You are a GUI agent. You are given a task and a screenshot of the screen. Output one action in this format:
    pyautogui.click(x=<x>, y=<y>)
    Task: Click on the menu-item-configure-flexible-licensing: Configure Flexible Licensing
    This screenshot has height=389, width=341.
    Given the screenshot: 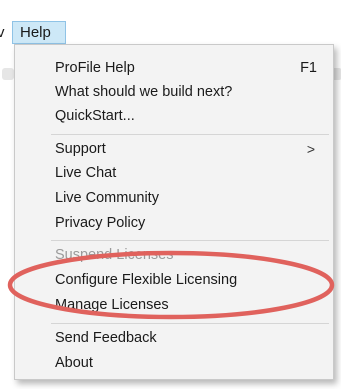 What is the action you would take?
    pyautogui.click(x=146, y=280)
    